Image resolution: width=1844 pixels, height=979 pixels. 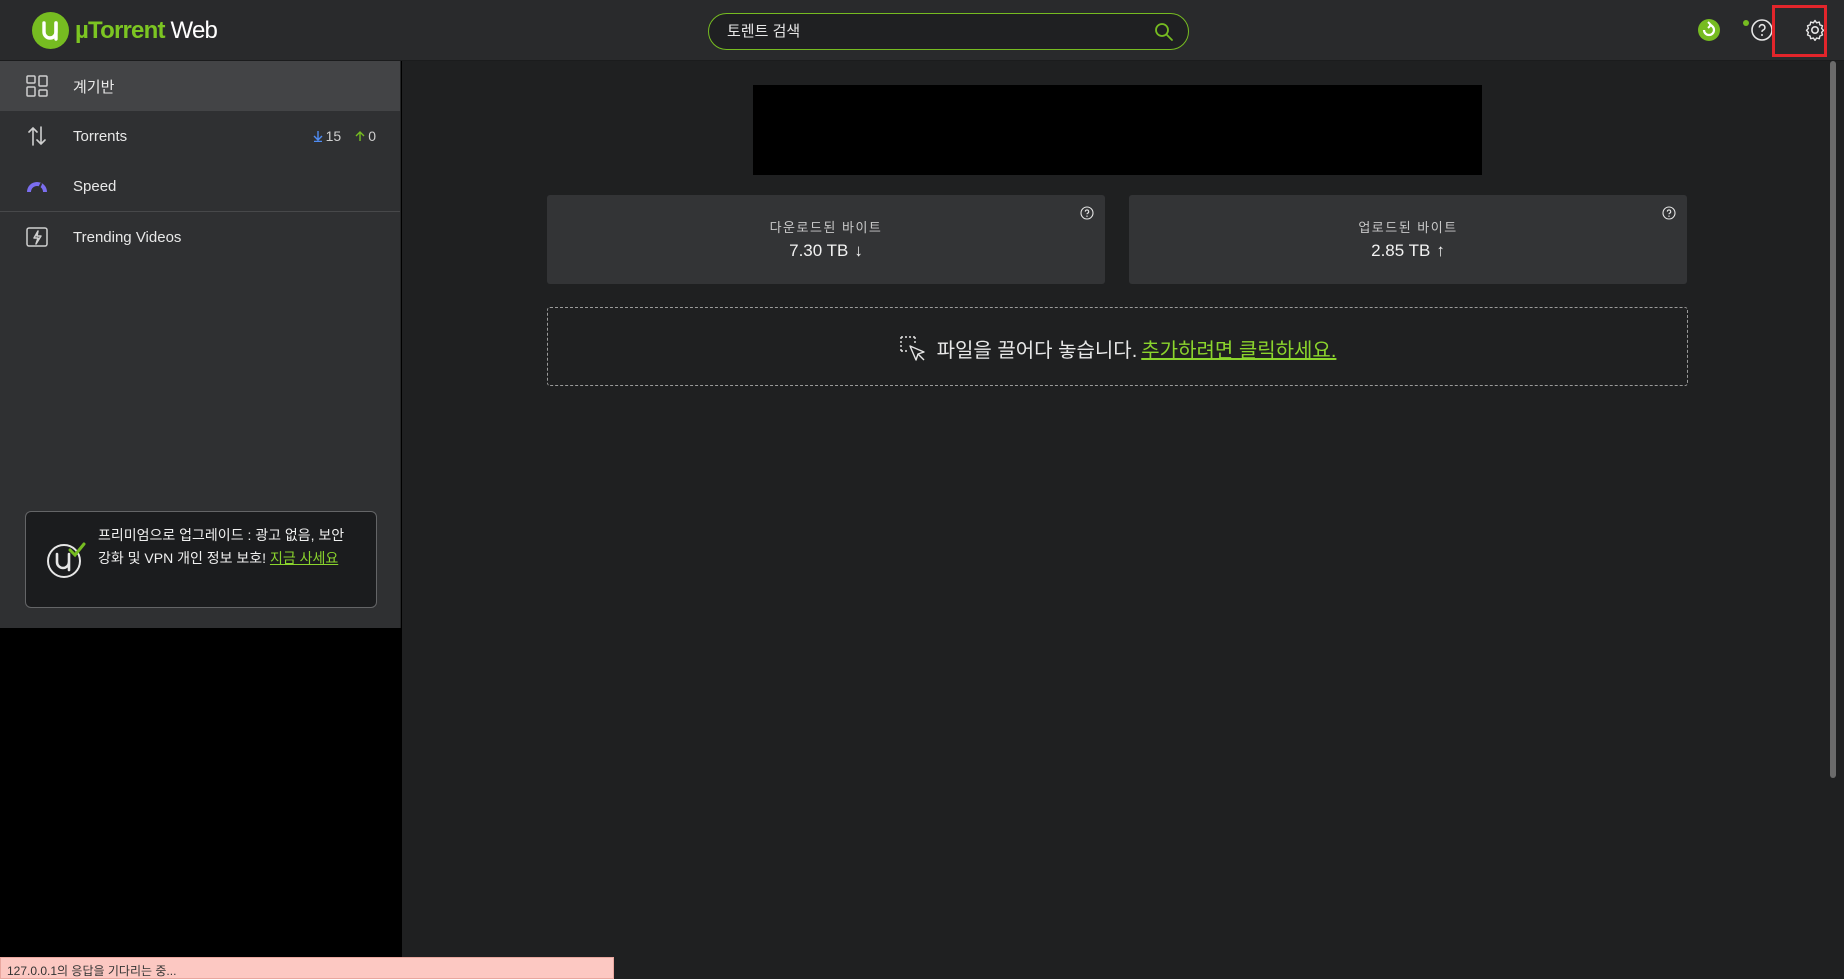 What do you see at coordinates (200, 136) in the screenshot?
I see `sidebar-item-torrents: Torrents 15 0` at bounding box center [200, 136].